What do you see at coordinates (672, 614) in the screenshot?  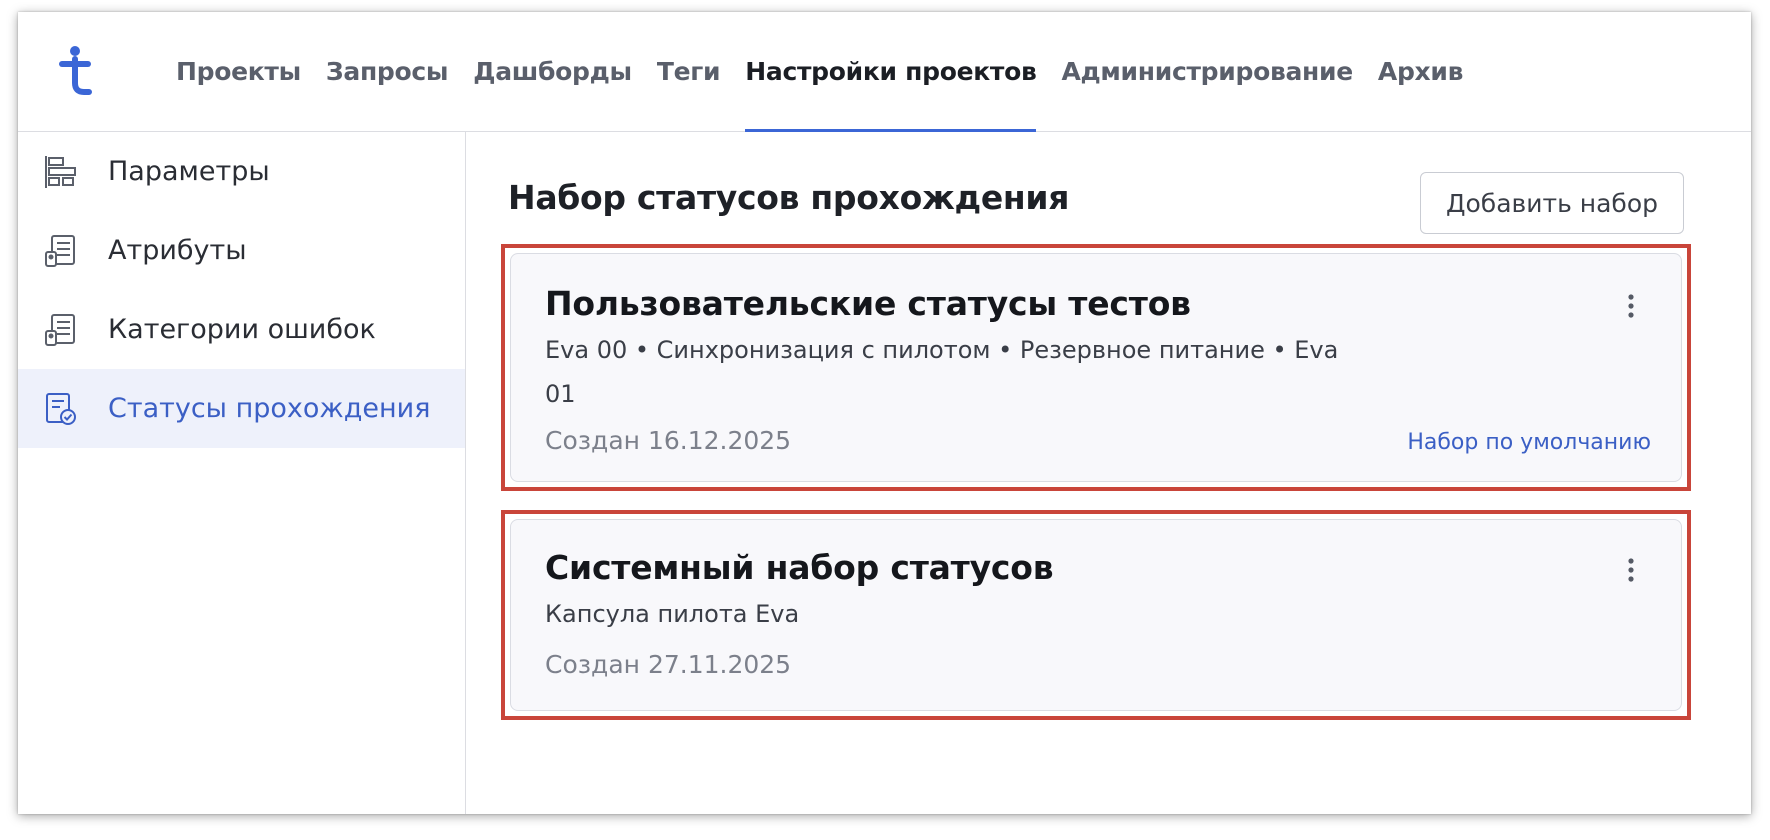 I see `card-description: Капсула пилота Eva` at bounding box center [672, 614].